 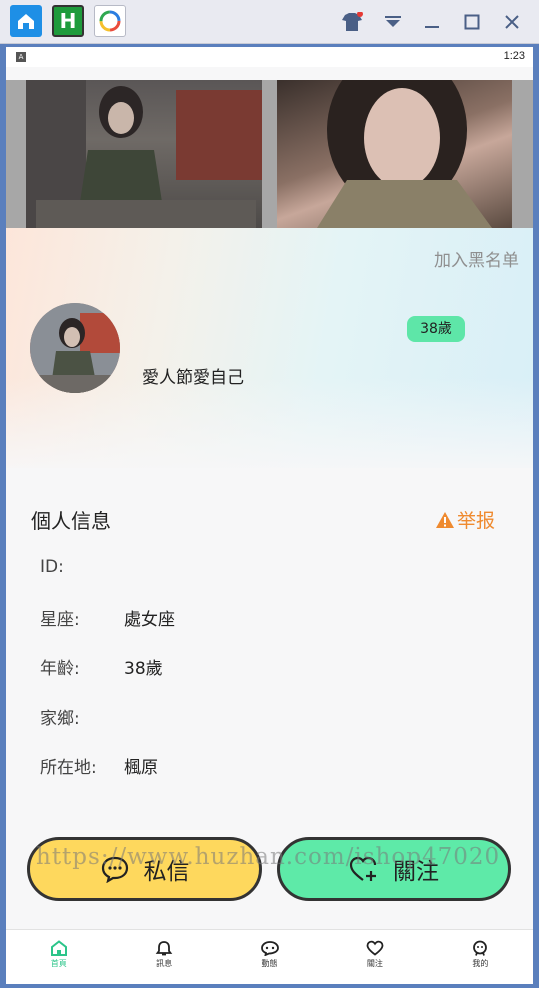 What do you see at coordinates (60, 669) in the screenshot?
I see `info-label-age: 年齡:` at bounding box center [60, 669].